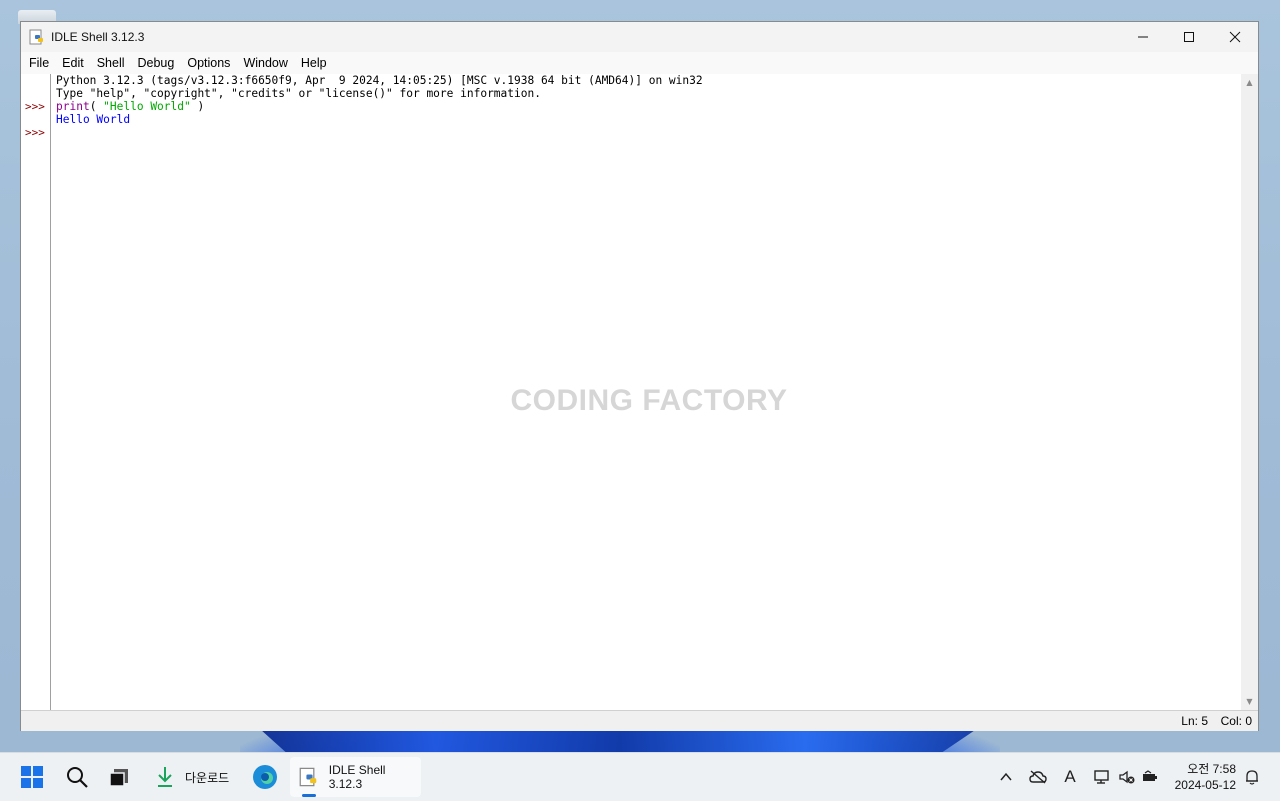 The image size is (1280, 801). What do you see at coordinates (1249, 701) in the screenshot?
I see `scroll-down-arrow-icon: ▼` at bounding box center [1249, 701].